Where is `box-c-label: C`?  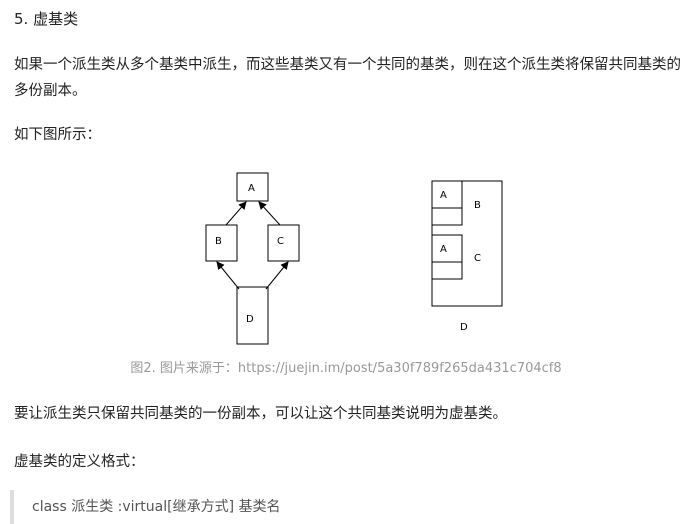 box-c-label: C is located at coordinates (280, 241).